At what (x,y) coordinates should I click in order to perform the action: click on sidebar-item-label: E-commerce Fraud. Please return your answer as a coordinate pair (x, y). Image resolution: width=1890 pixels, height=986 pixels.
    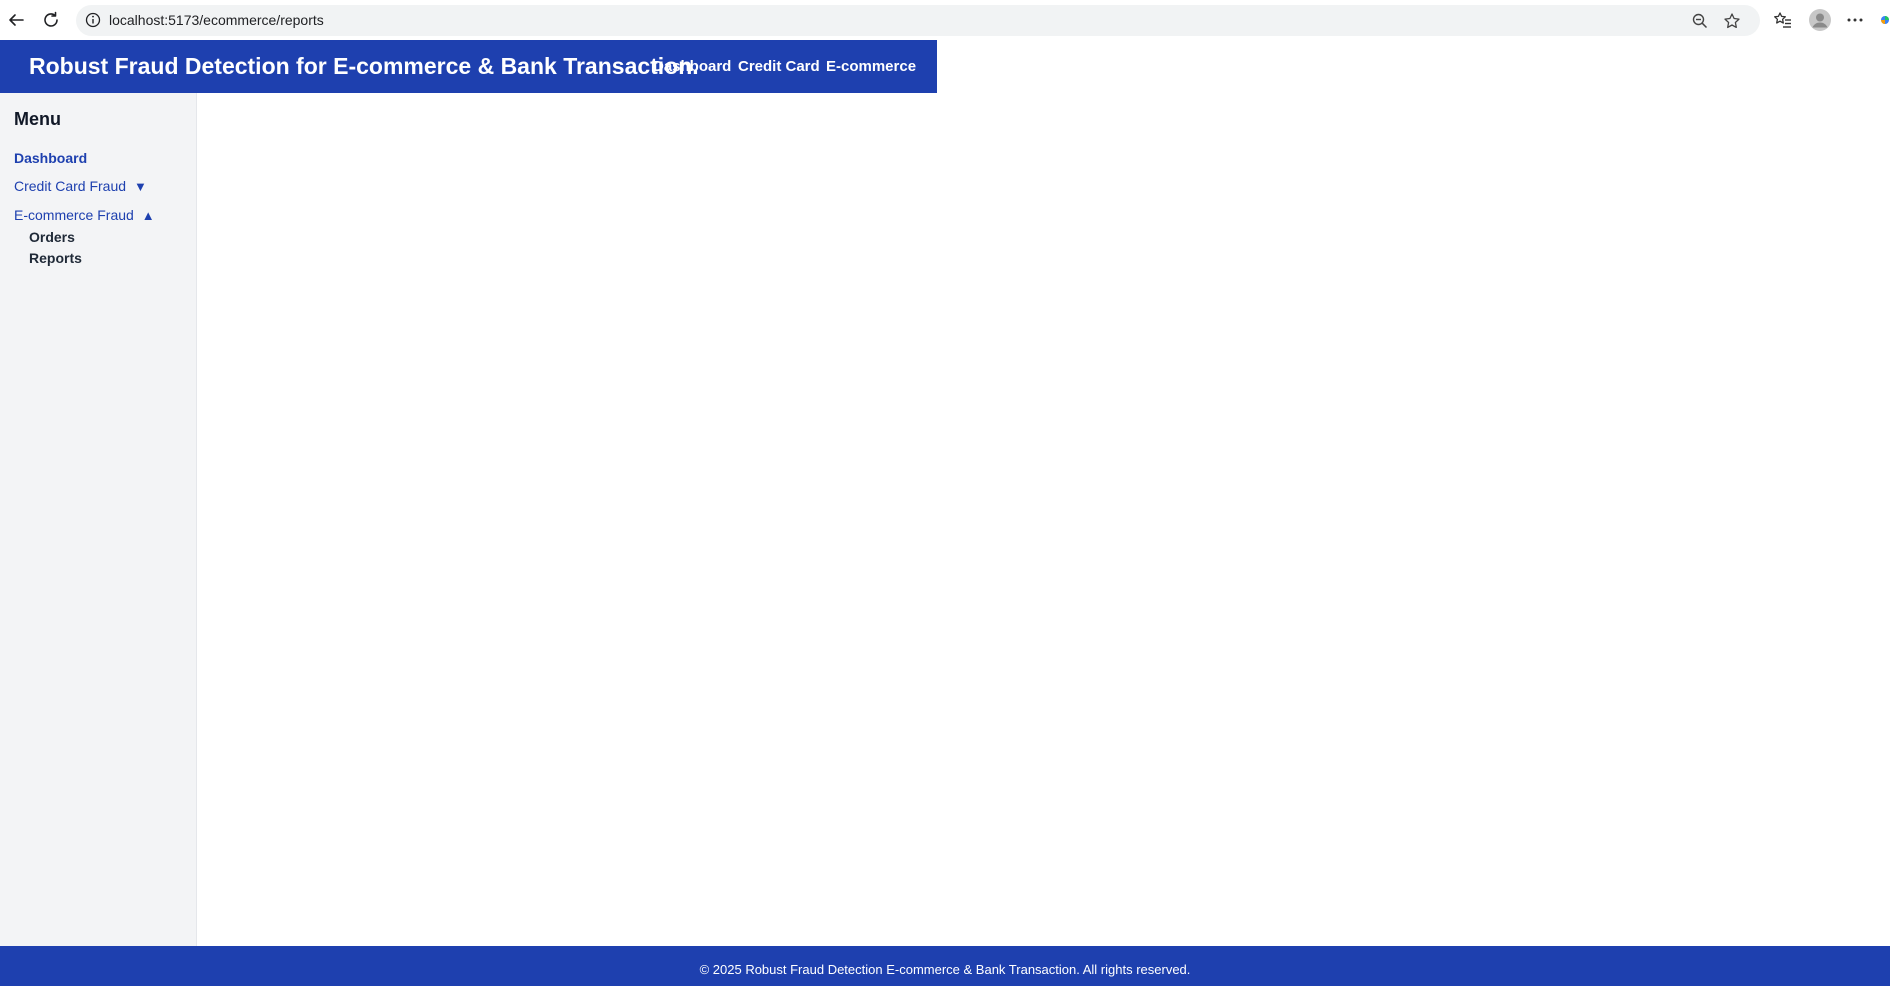
    Looking at the image, I should click on (74, 215).